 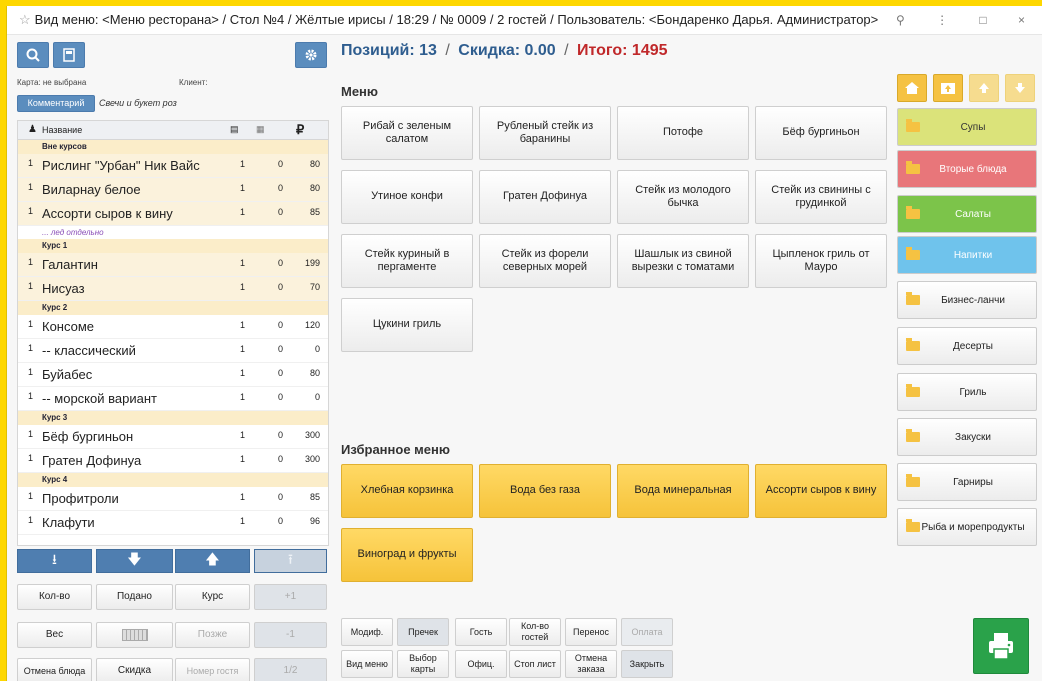 What do you see at coordinates (67, 374) in the screenshot?
I see `item-name: Буйабес` at bounding box center [67, 374].